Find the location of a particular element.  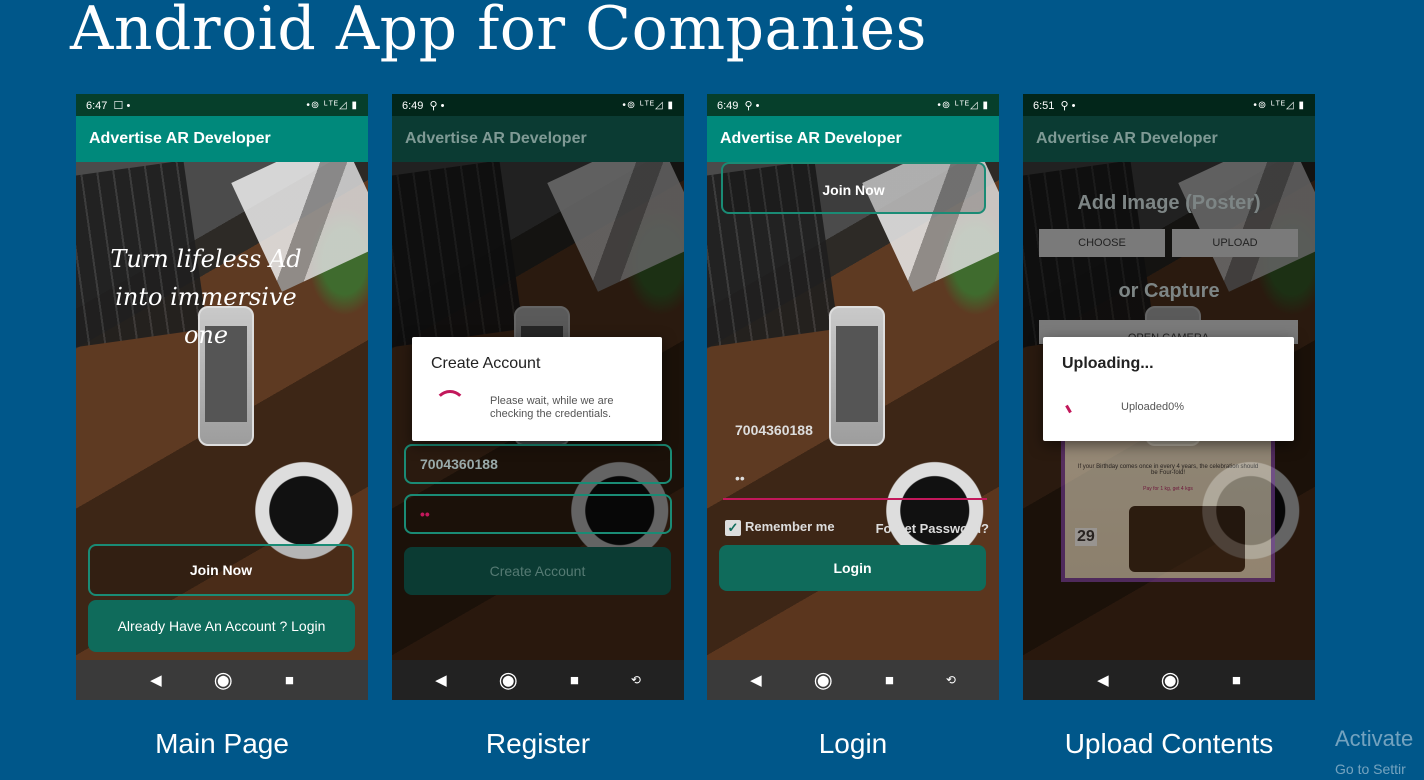

poster-date: 29 is located at coordinates (1086, 537).